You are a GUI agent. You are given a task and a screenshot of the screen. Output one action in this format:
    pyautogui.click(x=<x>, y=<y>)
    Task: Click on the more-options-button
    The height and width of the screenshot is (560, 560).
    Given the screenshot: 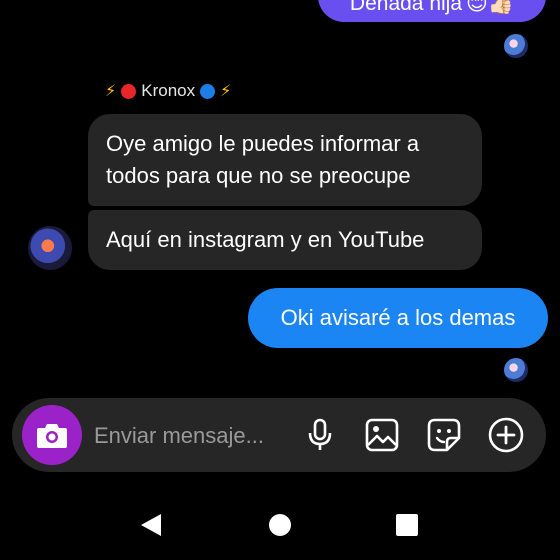 What is the action you would take?
    pyautogui.click(x=506, y=435)
    